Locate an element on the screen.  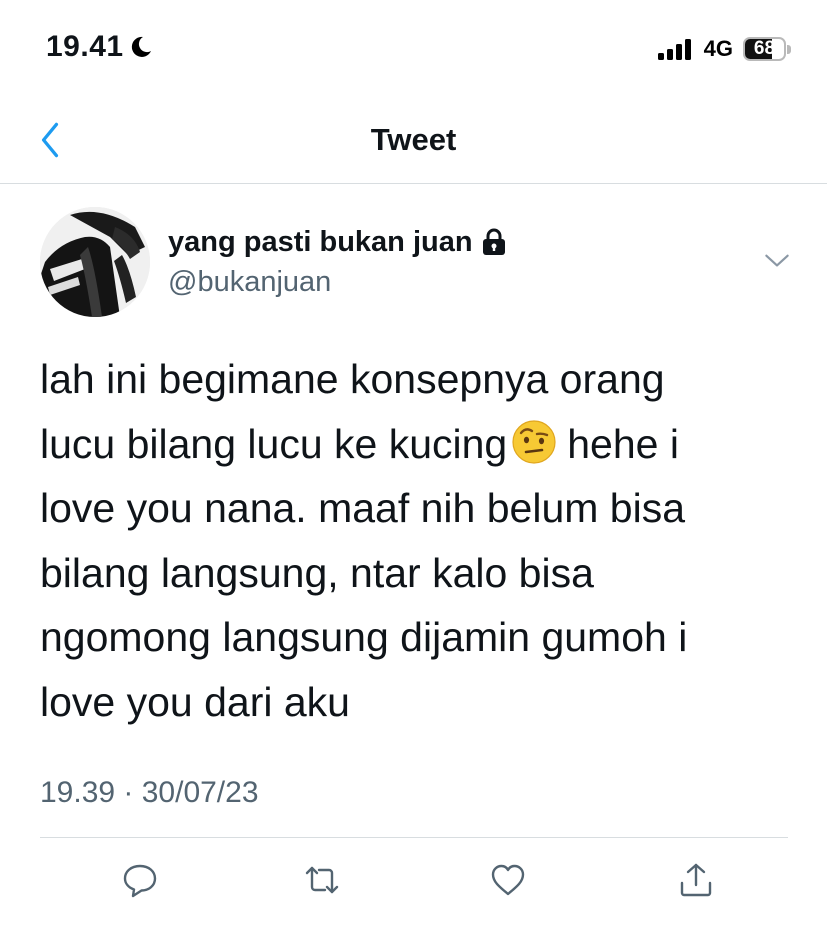
lock-icon is located at coordinates (494, 242).